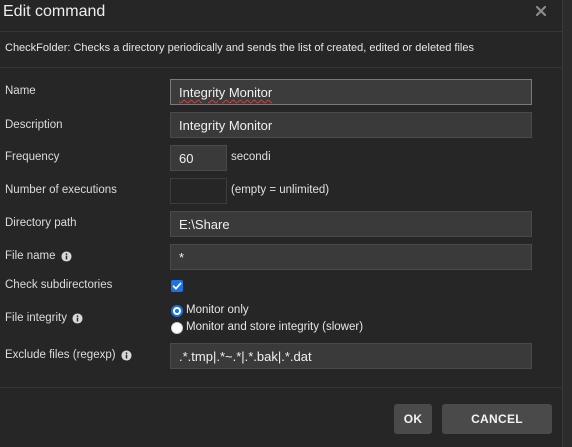  I want to click on exclude-input-value: .*.tmp|.*~.*|.*.bak|.*.dat, so click(245, 356).